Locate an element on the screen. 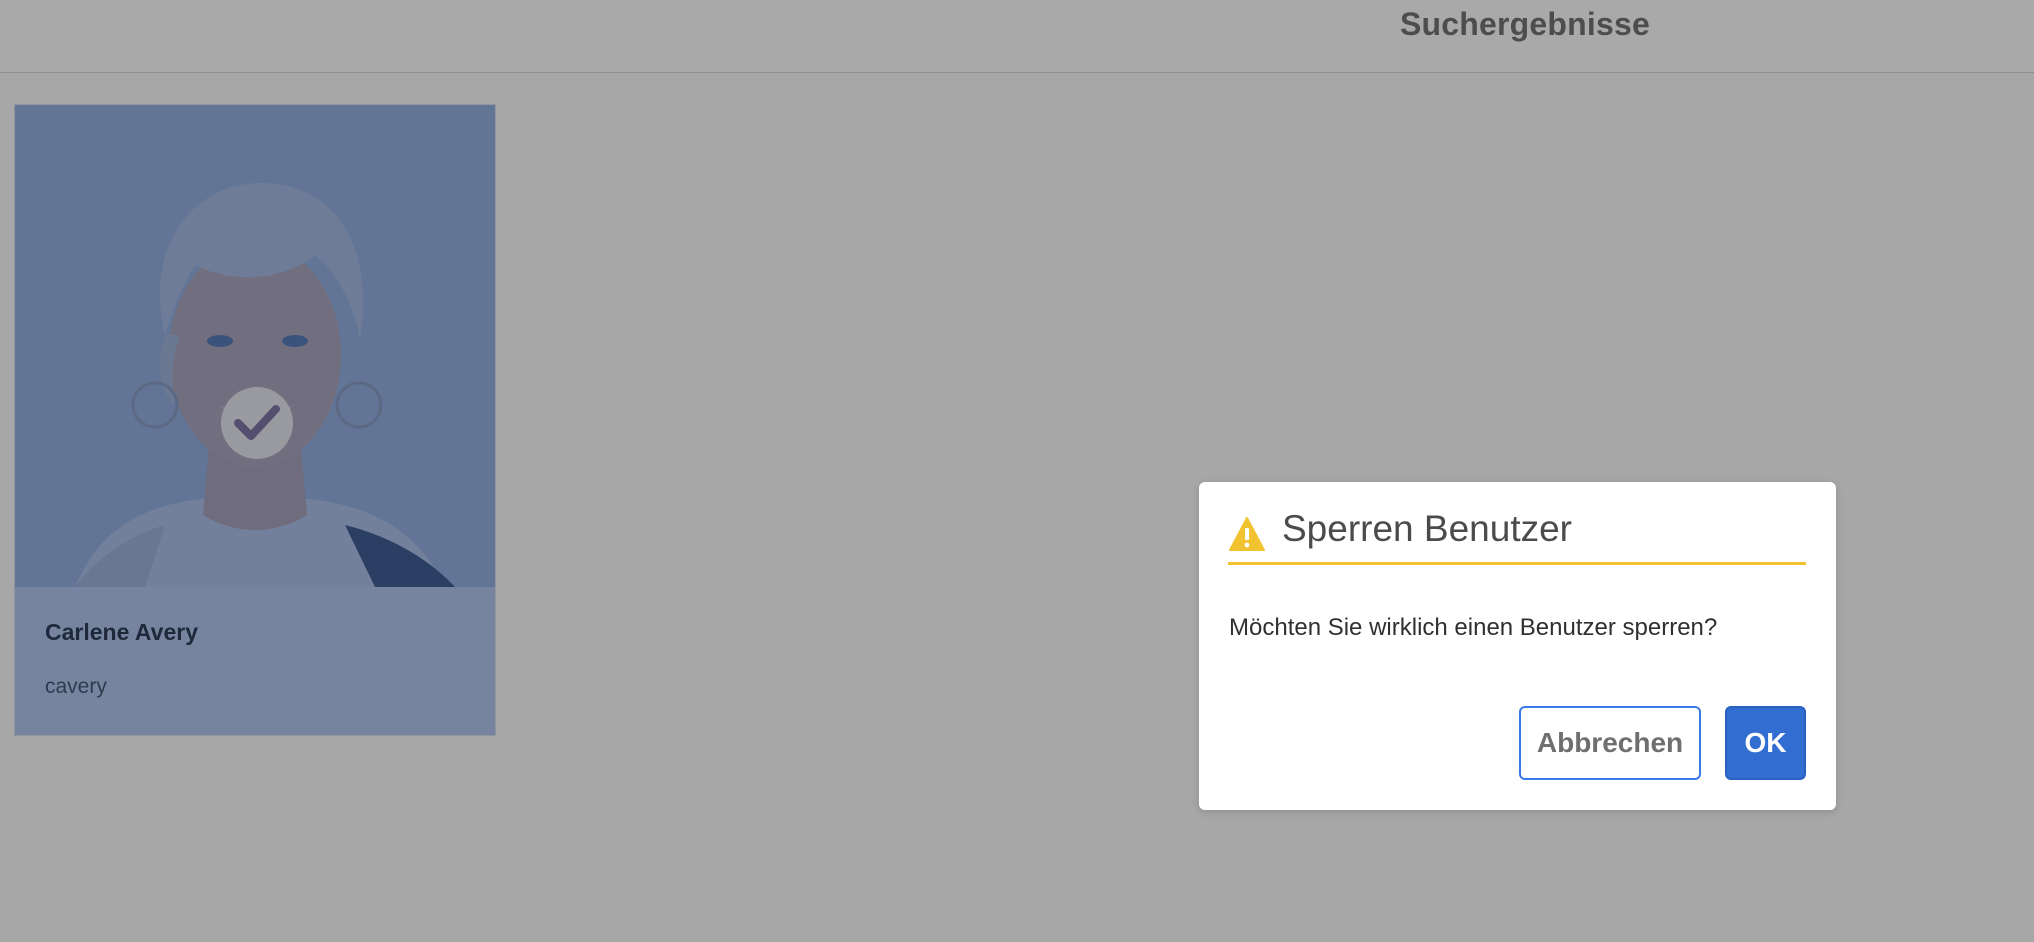  warning-icon is located at coordinates (1247, 534).